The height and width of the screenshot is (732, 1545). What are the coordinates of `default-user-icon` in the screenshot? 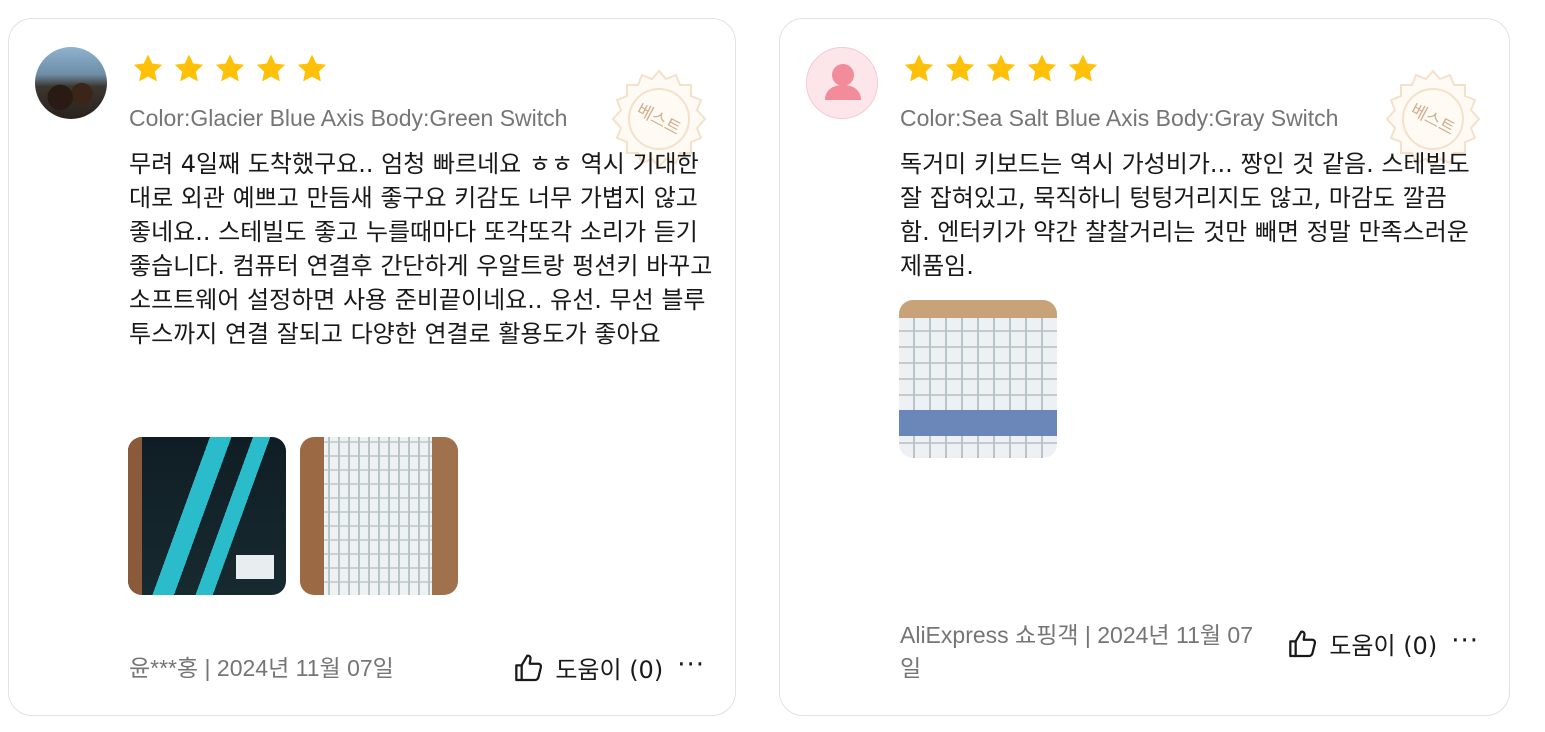 It's located at (843, 82).